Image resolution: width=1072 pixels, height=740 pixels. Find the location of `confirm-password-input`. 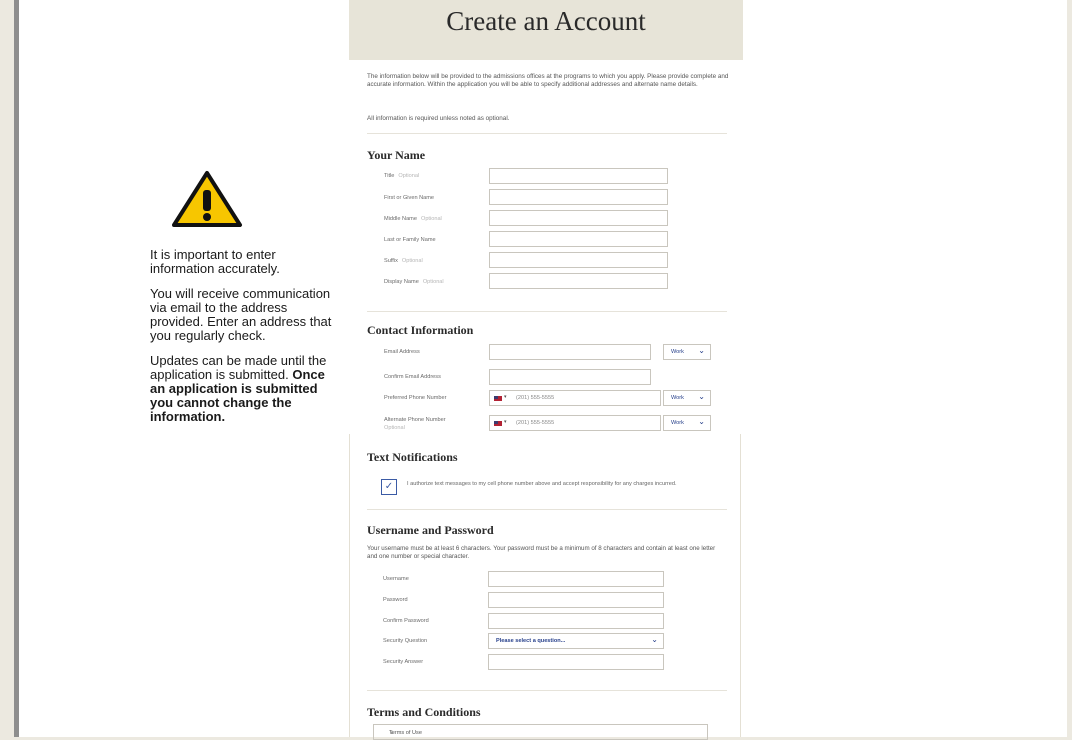

confirm-password-input is located at coordinates (576, 621).